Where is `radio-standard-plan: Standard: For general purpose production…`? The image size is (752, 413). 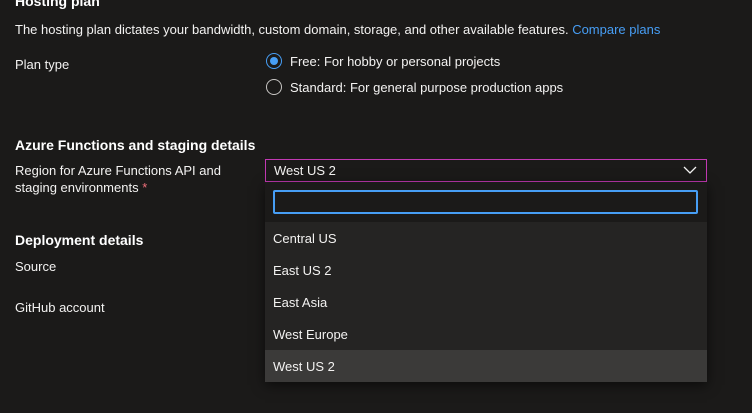 radio-standard-plan: Standard: For general purpose production… is located at coordinates (414, 87).